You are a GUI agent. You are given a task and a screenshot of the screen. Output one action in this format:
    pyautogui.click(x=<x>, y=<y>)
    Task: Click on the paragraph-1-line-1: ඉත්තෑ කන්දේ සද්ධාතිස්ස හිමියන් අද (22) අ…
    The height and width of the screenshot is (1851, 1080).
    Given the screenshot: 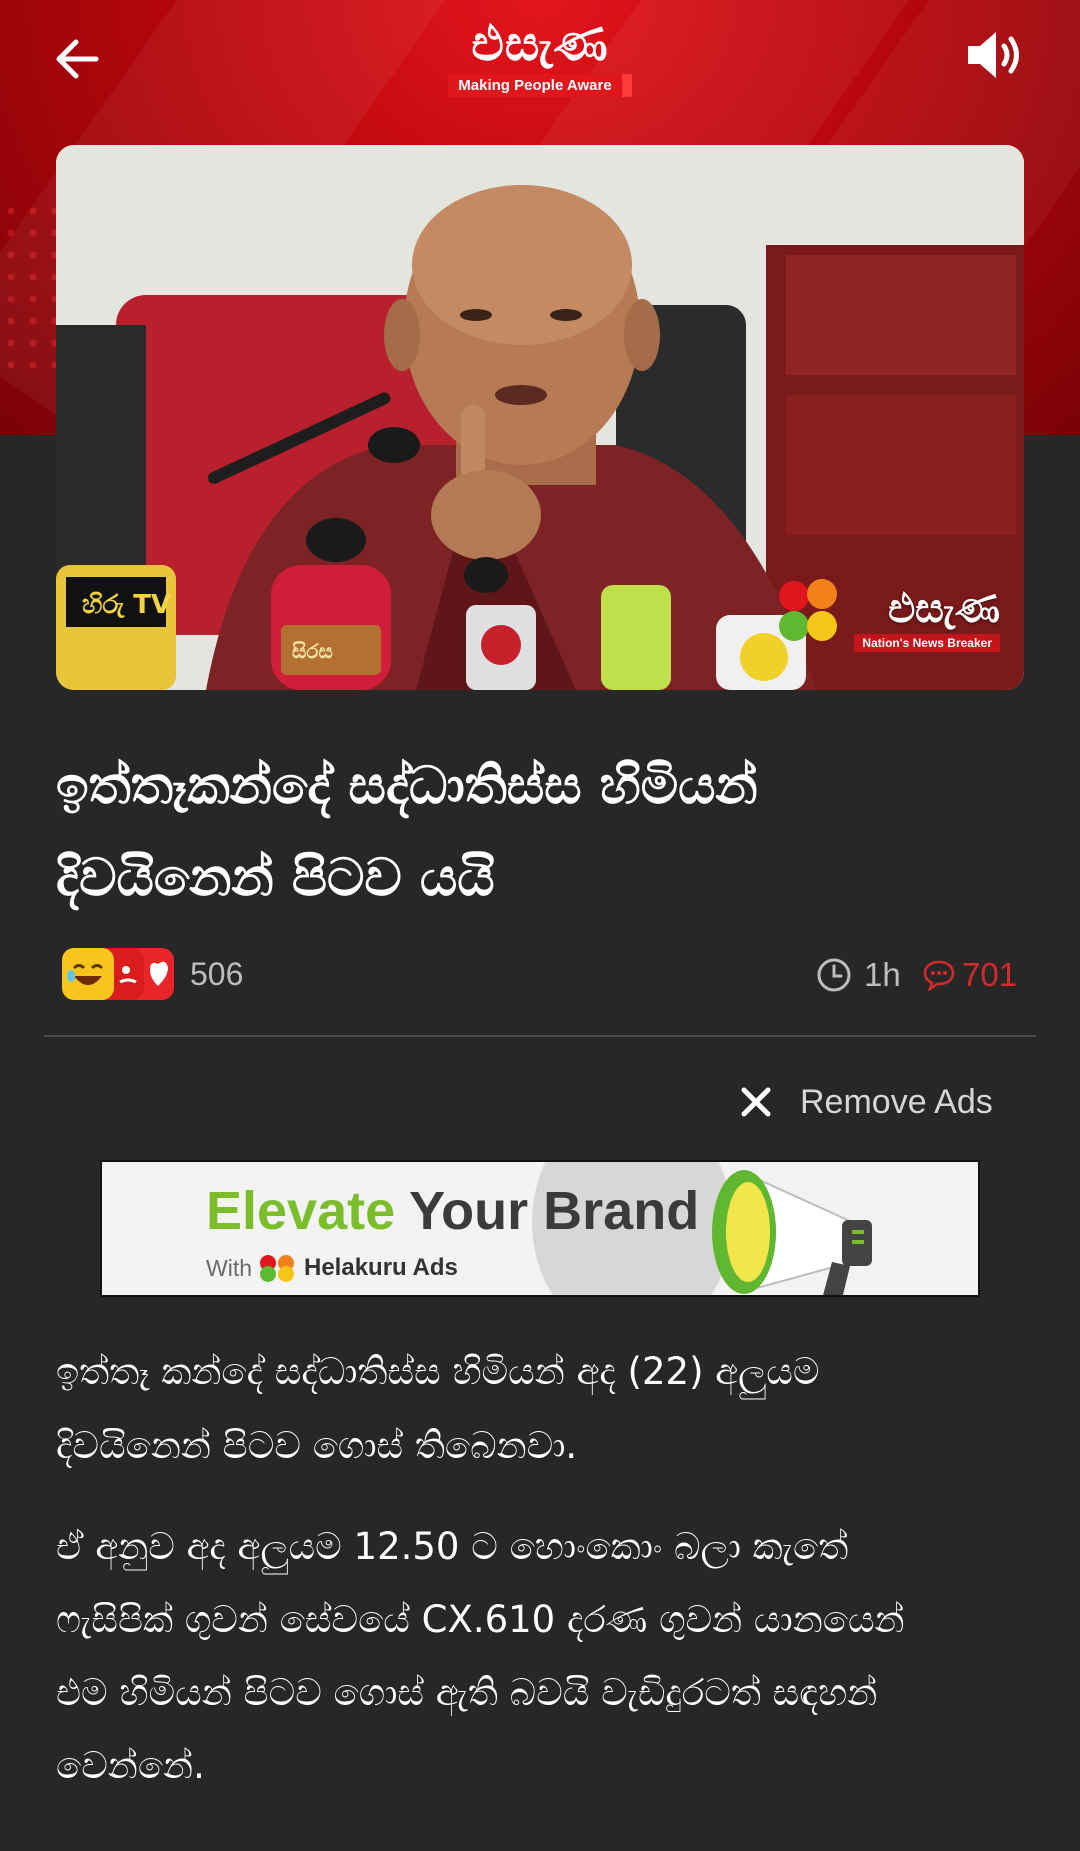 What is the action you would take?
    pyautogui.click(x=438, y=1371)
    